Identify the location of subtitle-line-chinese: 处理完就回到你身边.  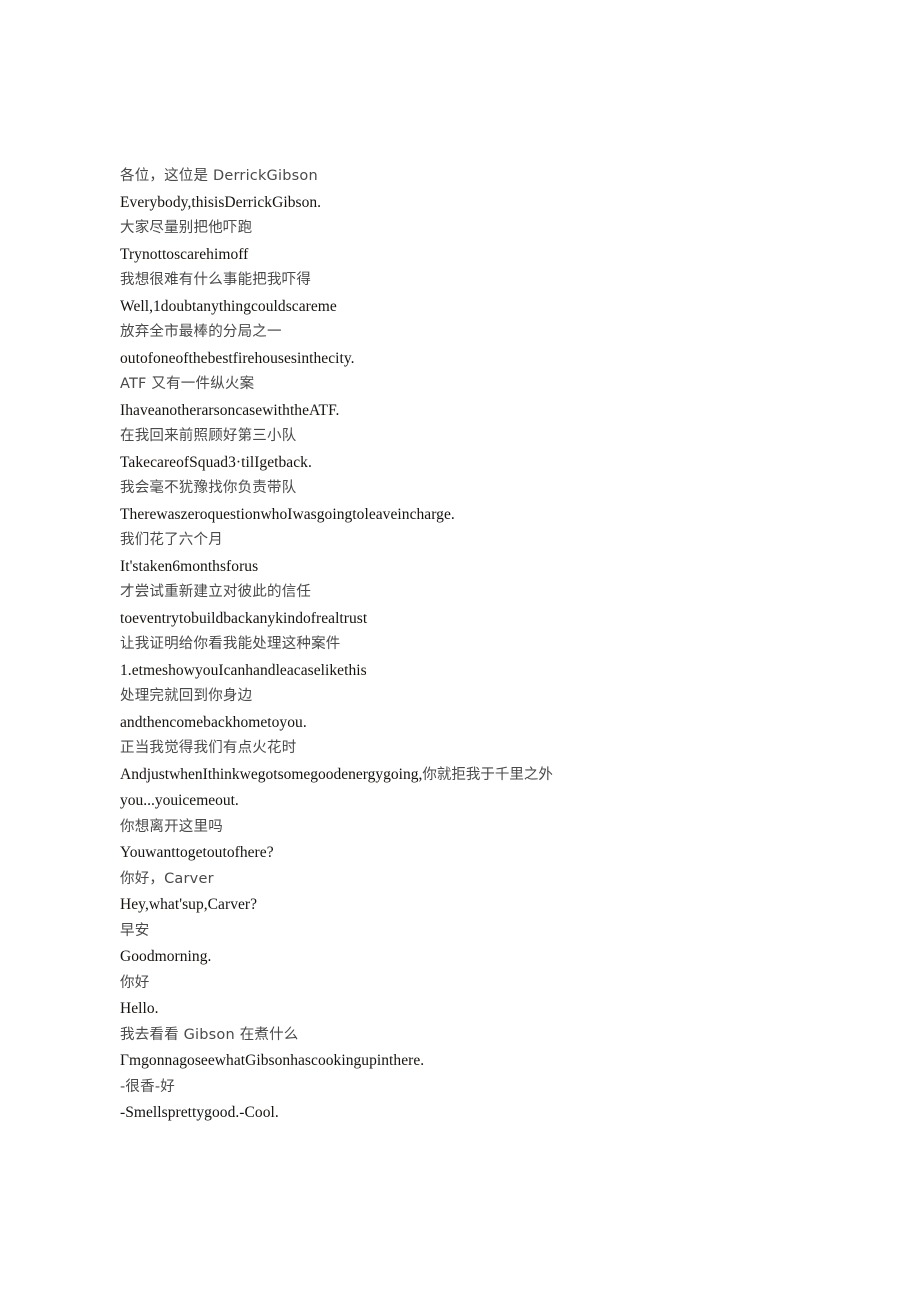
(186, 696).